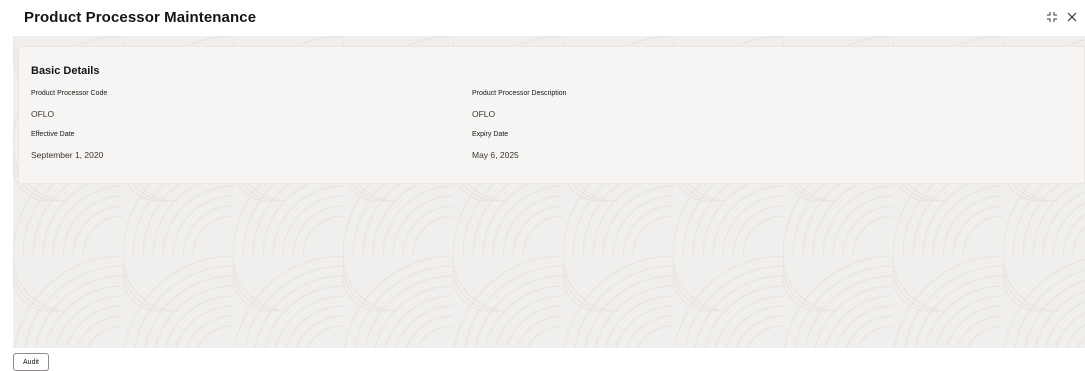 The width and height of the screenshot is (1085, 371). What do you see at coordinates (140, 17) in the screenshot?
I see `page-title: Product Processor Maintenance` at bounding box center [140, 17].